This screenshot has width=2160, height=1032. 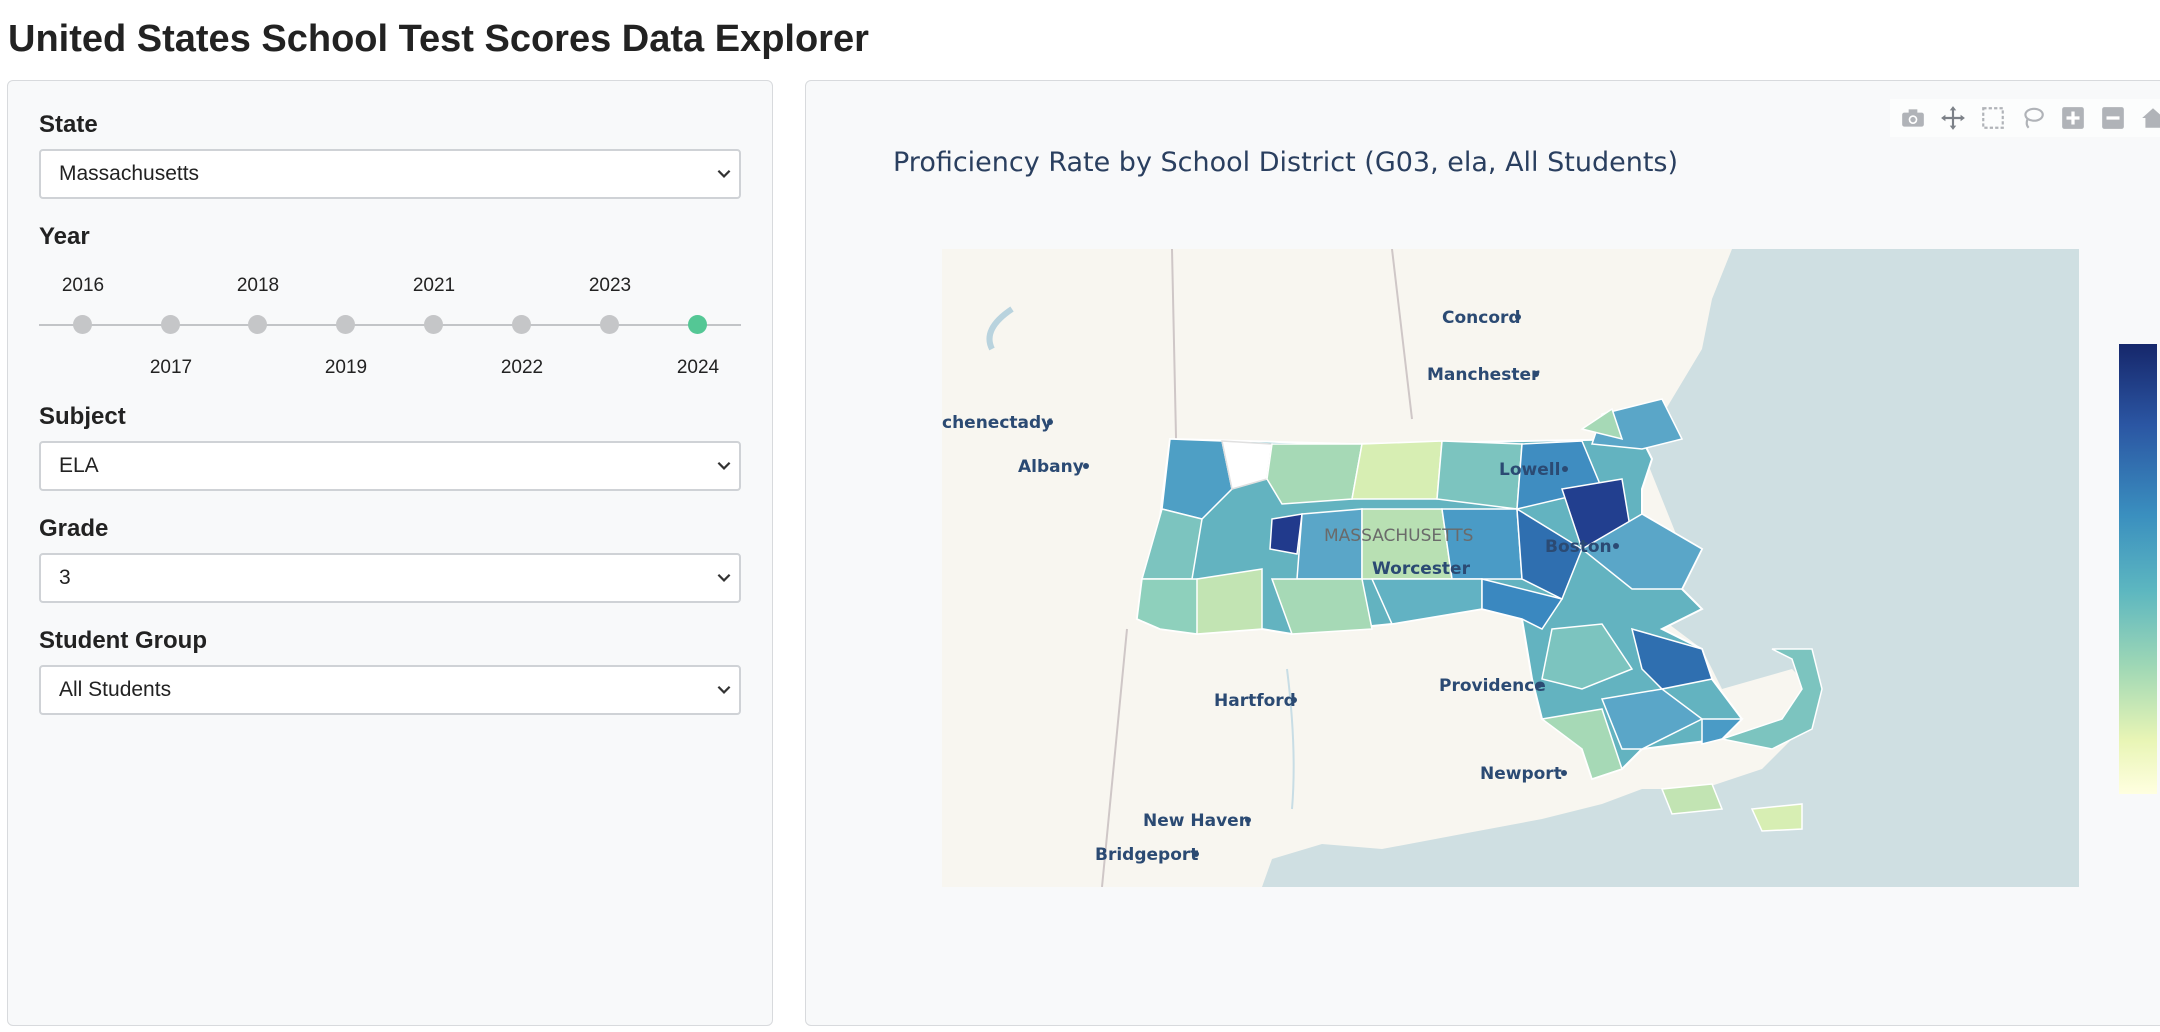 What do you see at coordinates (79, 465) in the screenshot?
I see `subject-select-value: ELA` at bounding box center [79, 465].